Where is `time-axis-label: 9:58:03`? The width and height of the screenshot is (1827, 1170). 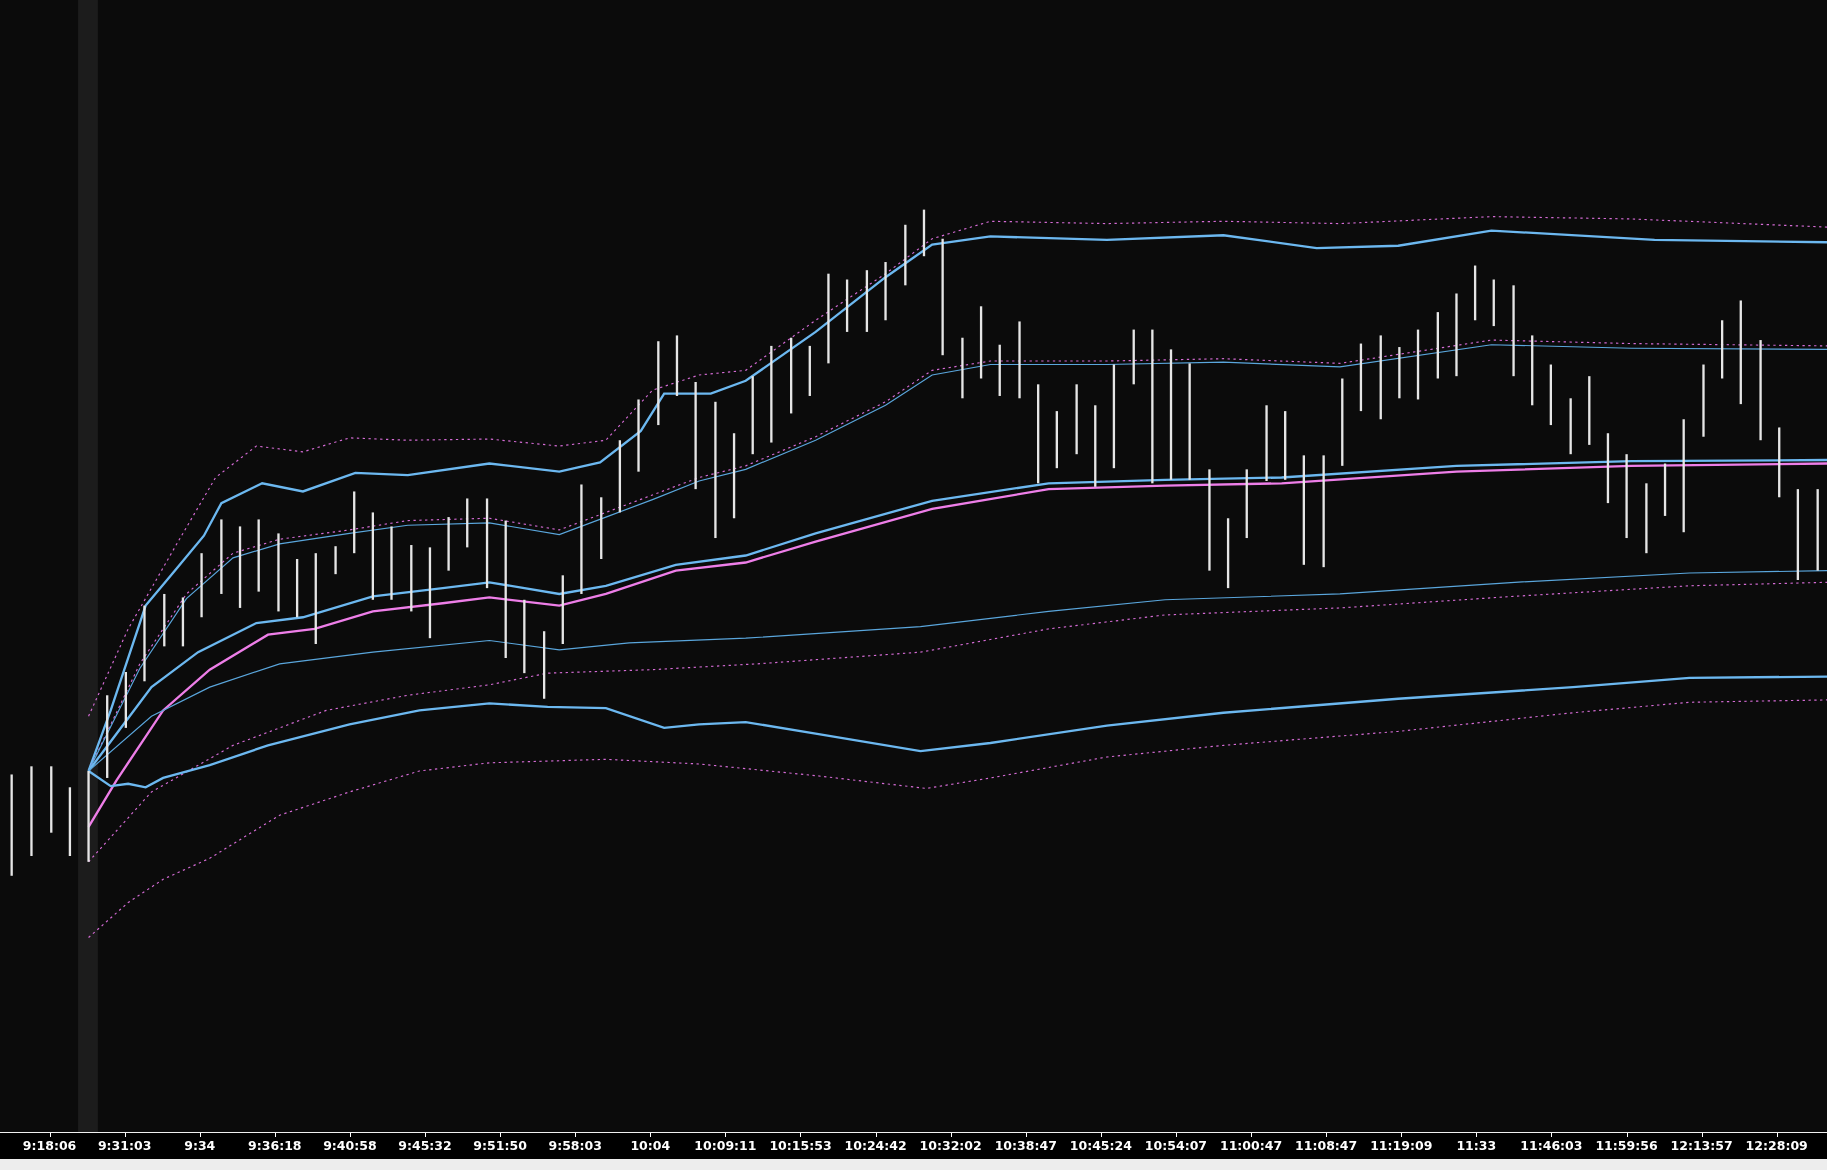 time-axis-label: 9:58:03 is located at coordinates (575, 1146).